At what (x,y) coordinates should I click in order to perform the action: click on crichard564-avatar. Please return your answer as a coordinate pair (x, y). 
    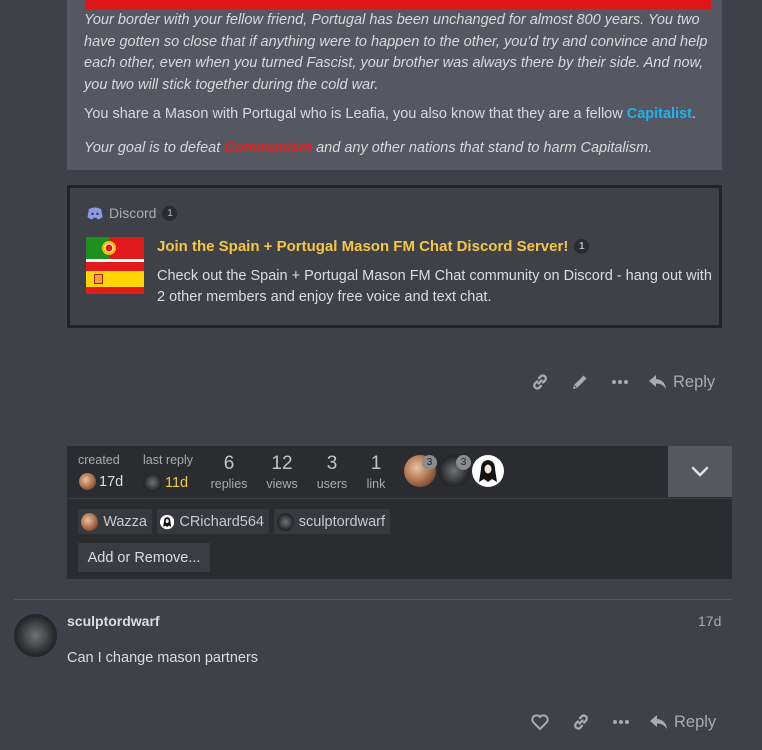
    Looking at the image, I should click on (488, 471).